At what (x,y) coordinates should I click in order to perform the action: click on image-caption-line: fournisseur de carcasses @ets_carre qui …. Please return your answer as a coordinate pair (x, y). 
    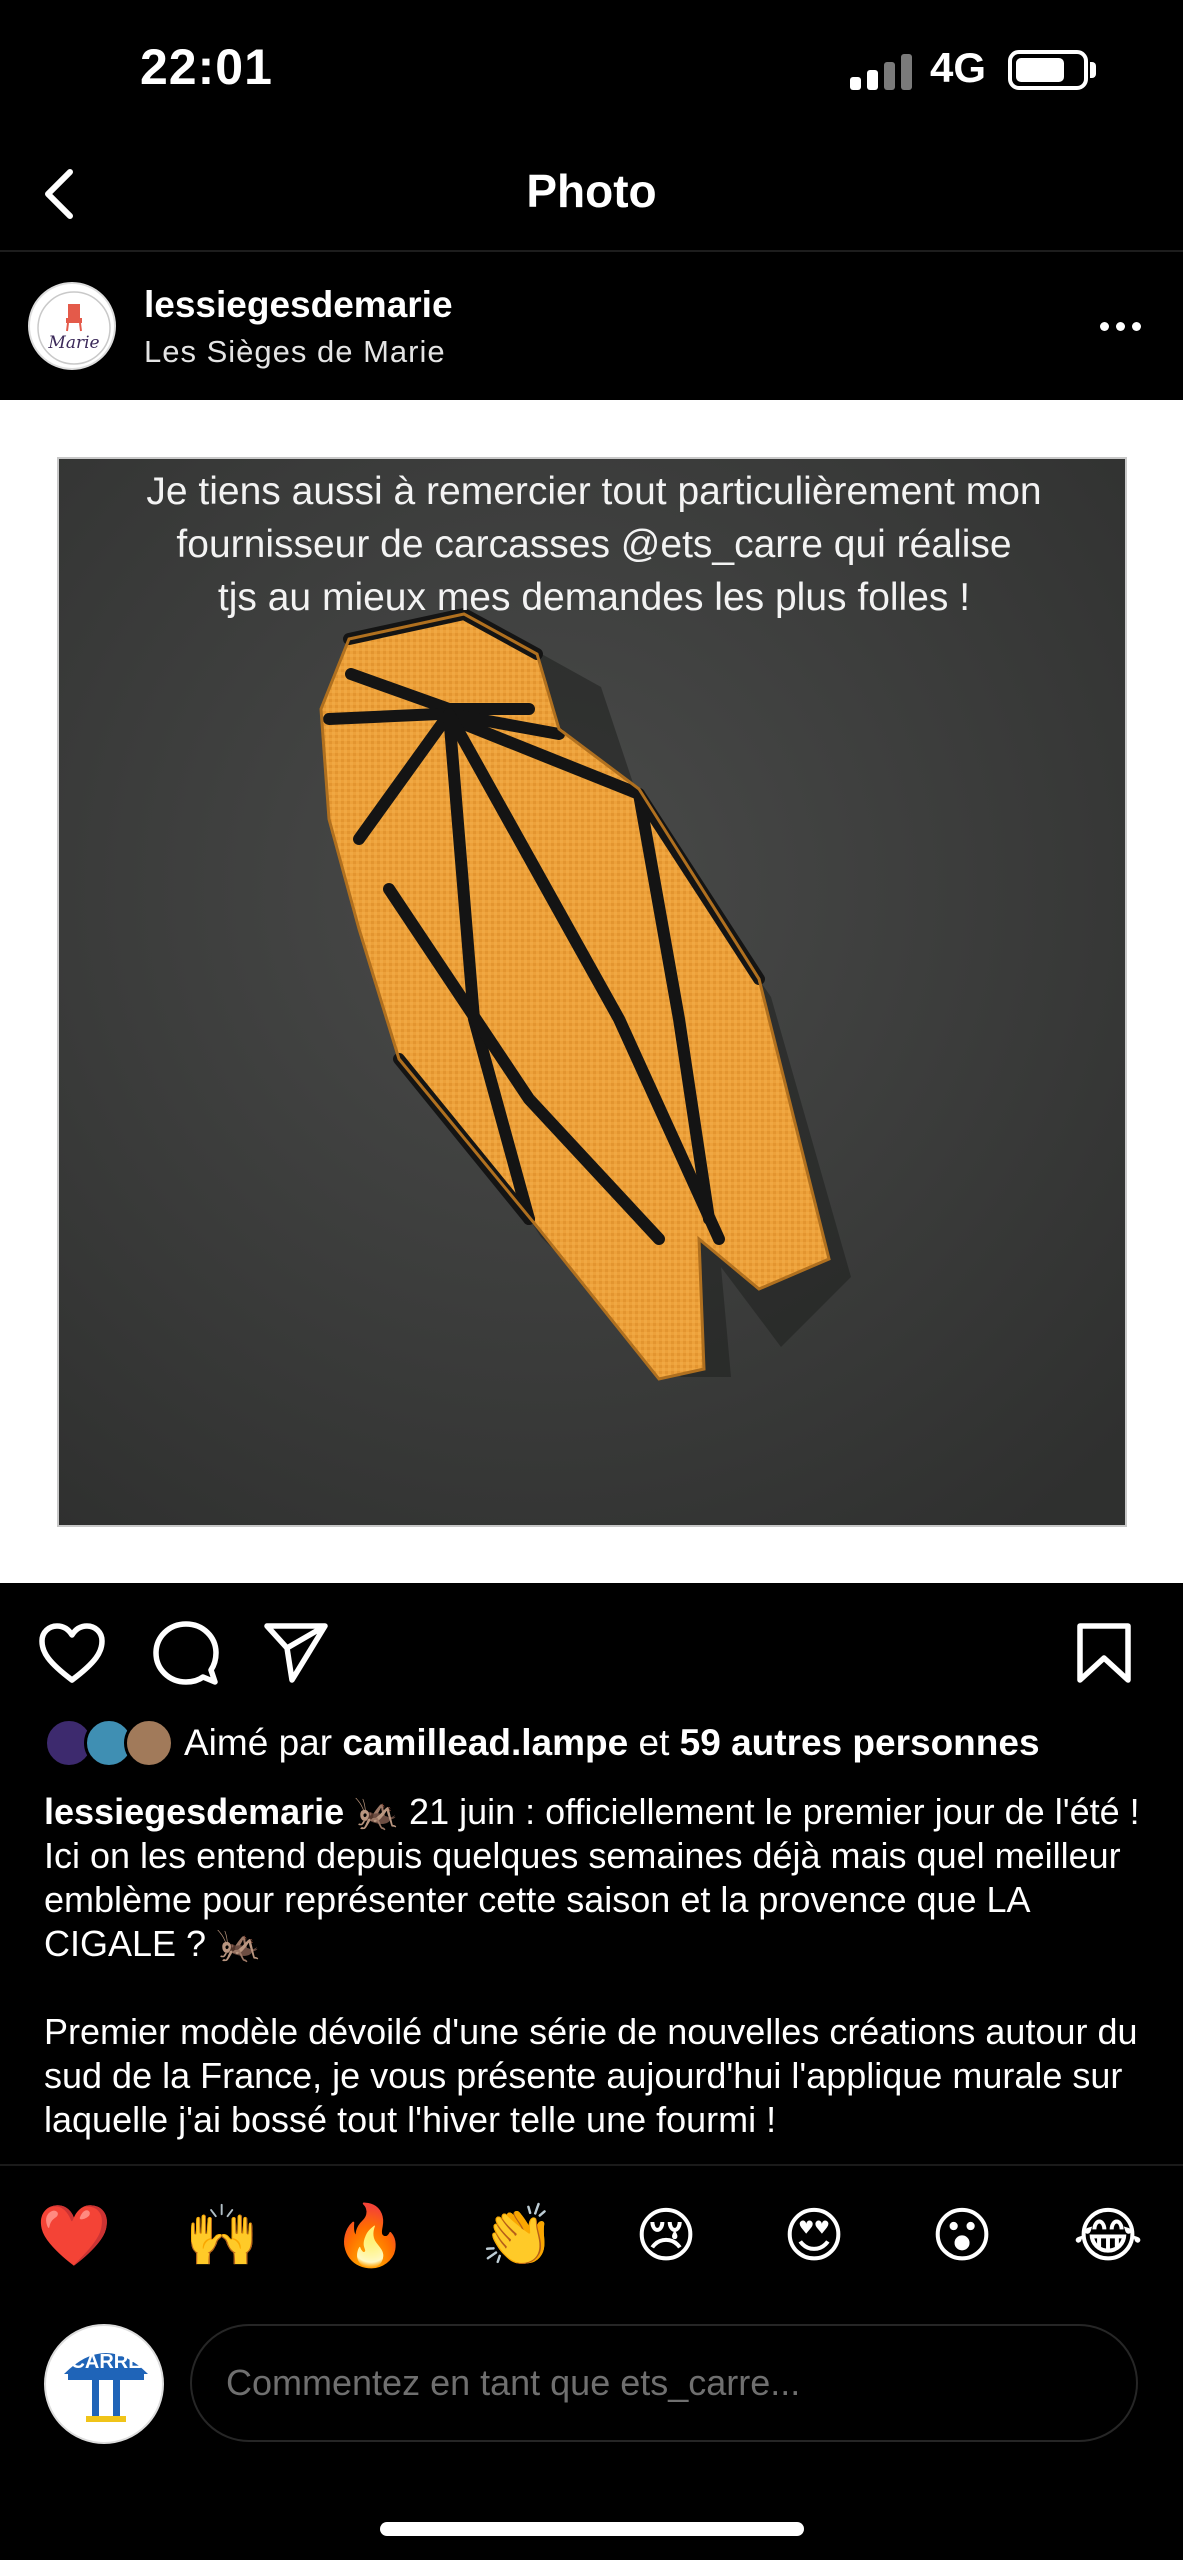
    Looking at the image, I should click on (594, 544).